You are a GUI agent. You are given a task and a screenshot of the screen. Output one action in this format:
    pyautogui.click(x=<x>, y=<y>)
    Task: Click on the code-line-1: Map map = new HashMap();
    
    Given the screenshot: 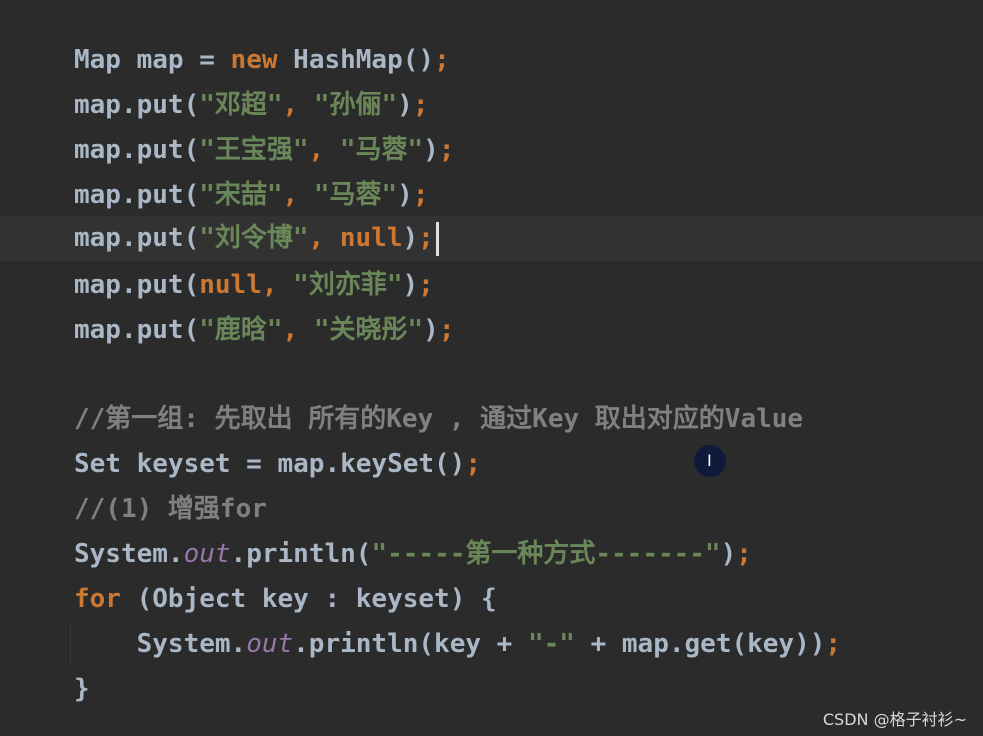 What is the action you would take?
    pyautogui.click(x=262, y=60)
    